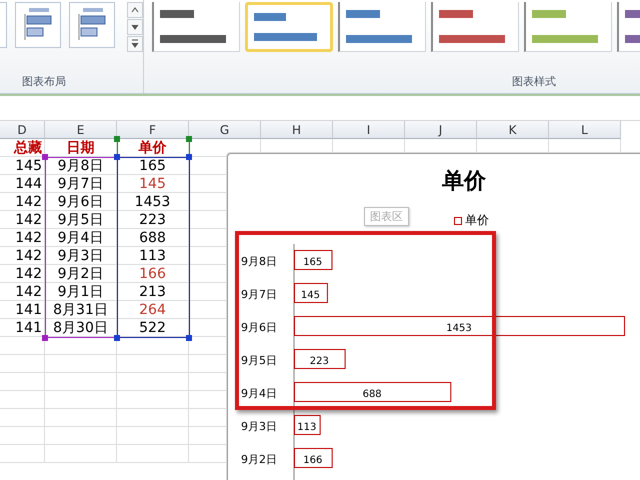 The image size is (640, 480). I want to click on column-header: L, so click(585, 130).